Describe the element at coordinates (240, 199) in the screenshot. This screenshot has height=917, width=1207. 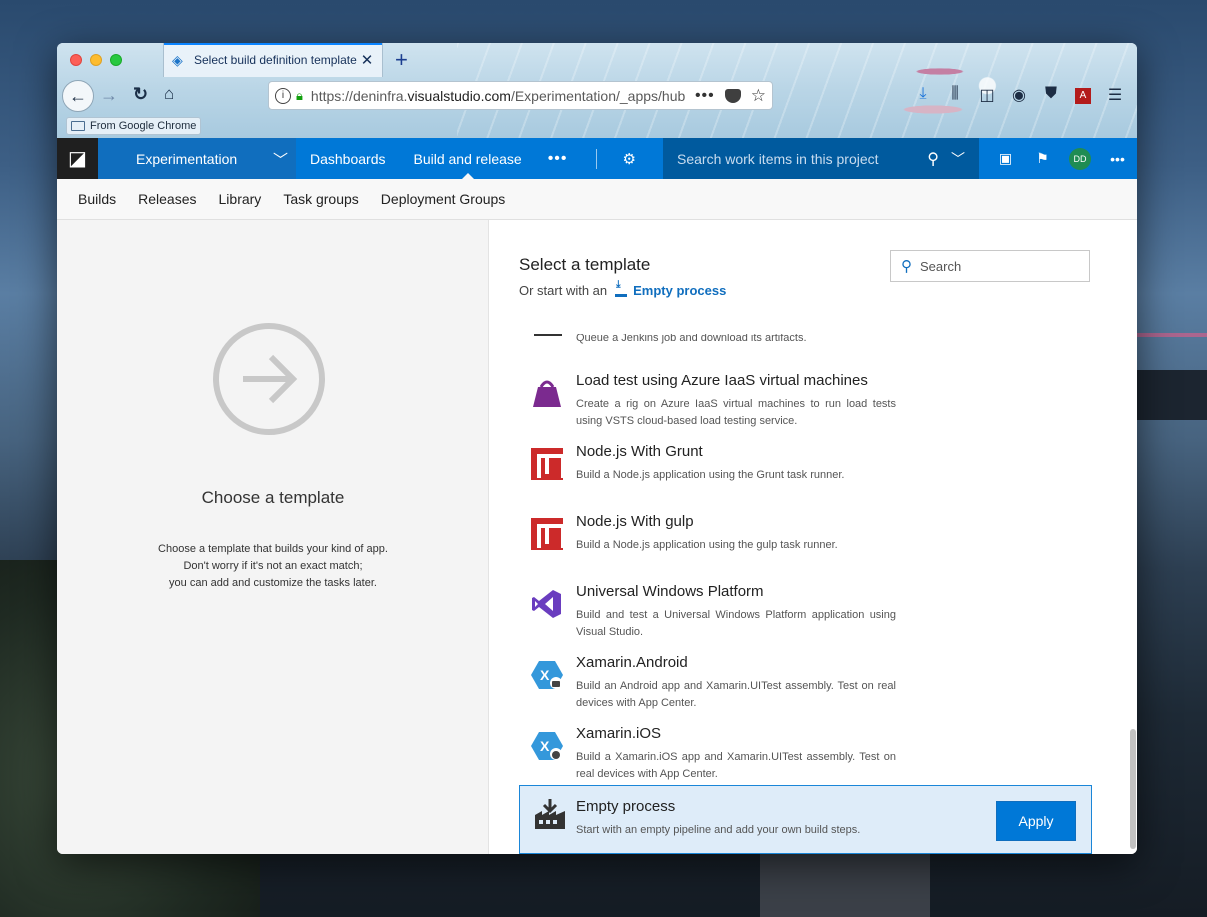
I see `subnav-library: Library` at that location.